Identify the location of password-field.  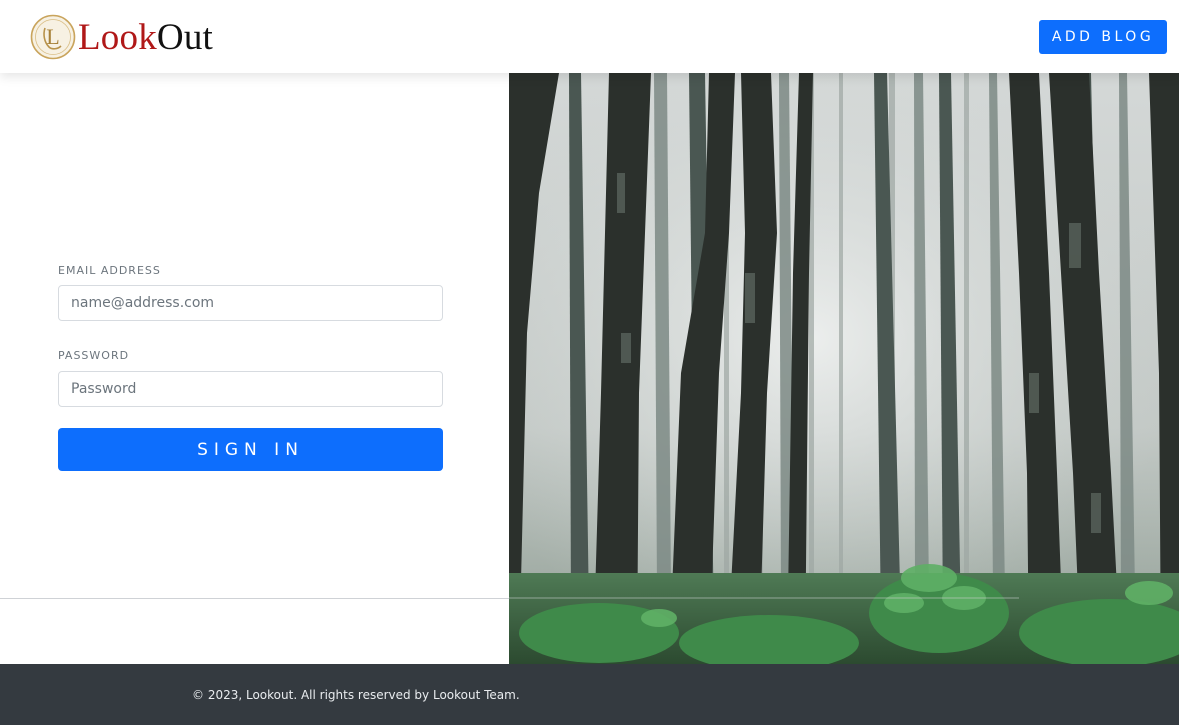
(250, 389).